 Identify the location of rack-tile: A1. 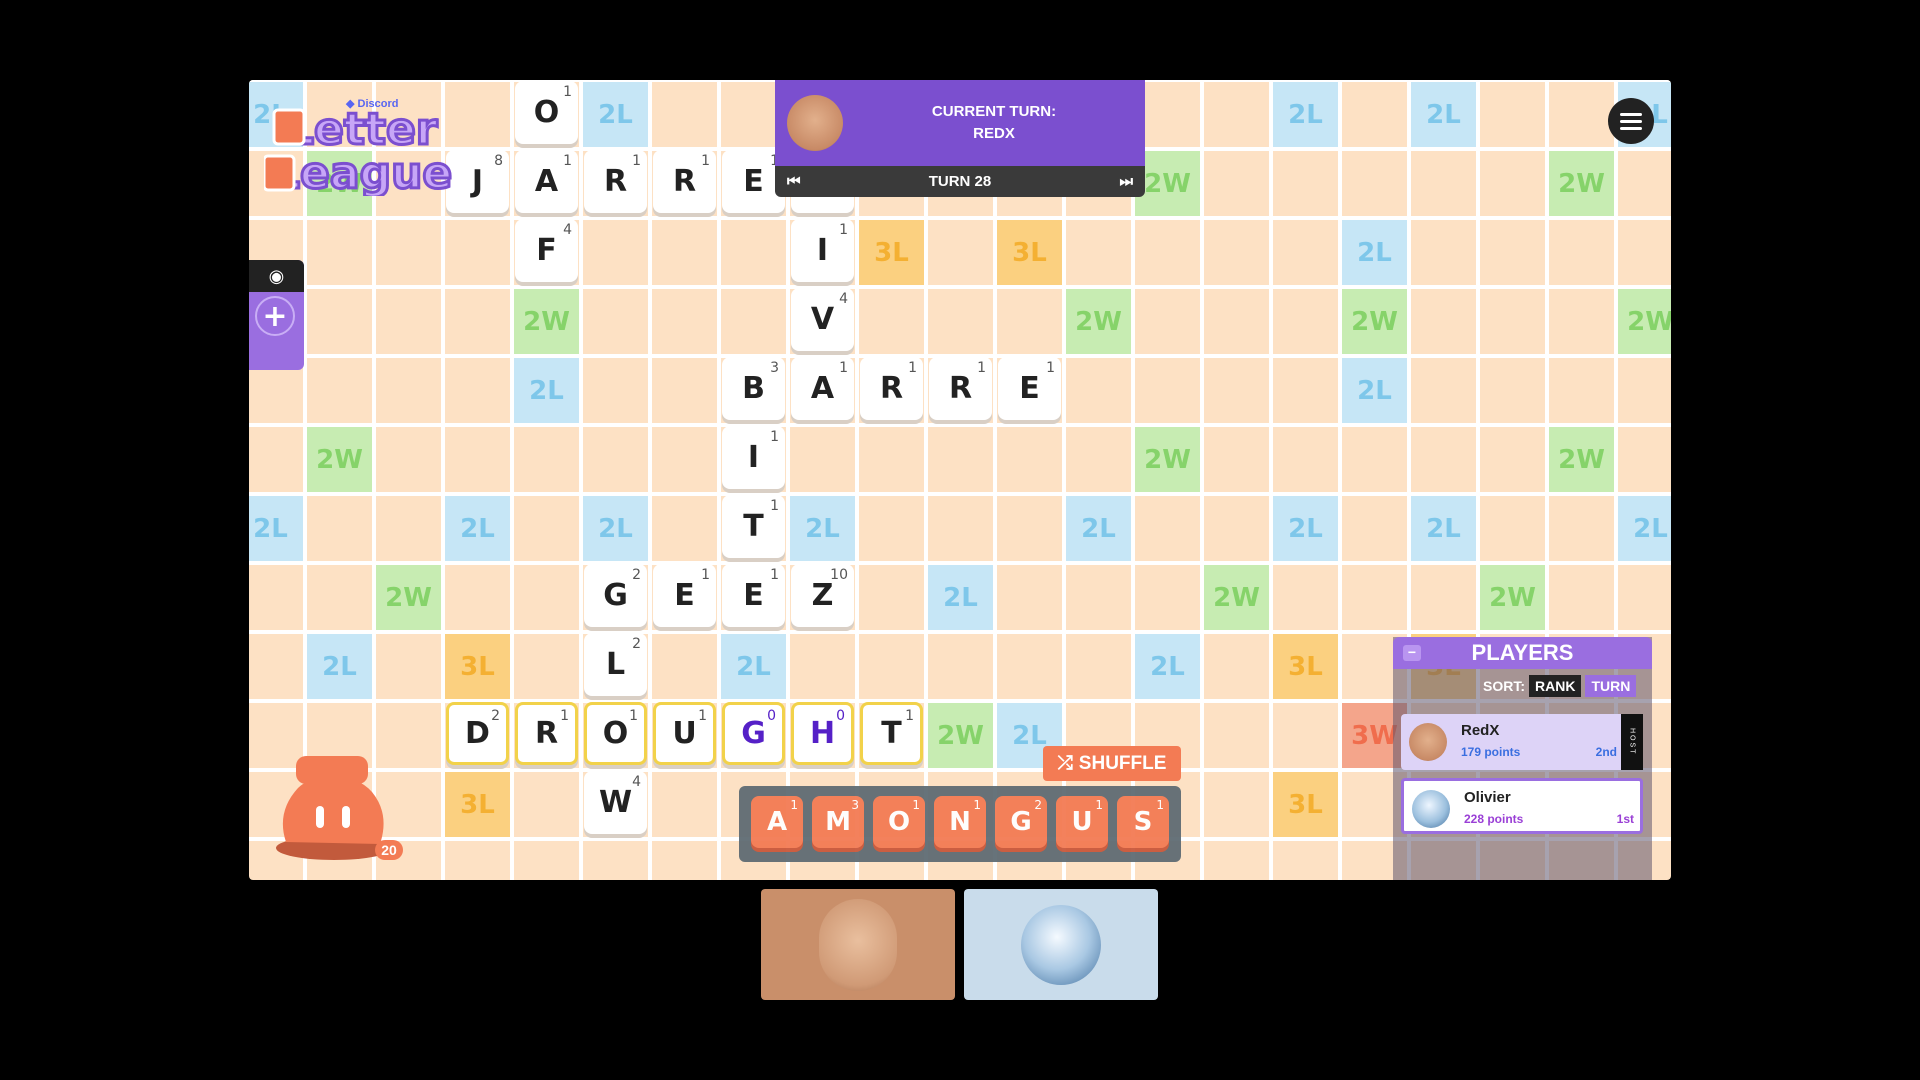
(777, 822).